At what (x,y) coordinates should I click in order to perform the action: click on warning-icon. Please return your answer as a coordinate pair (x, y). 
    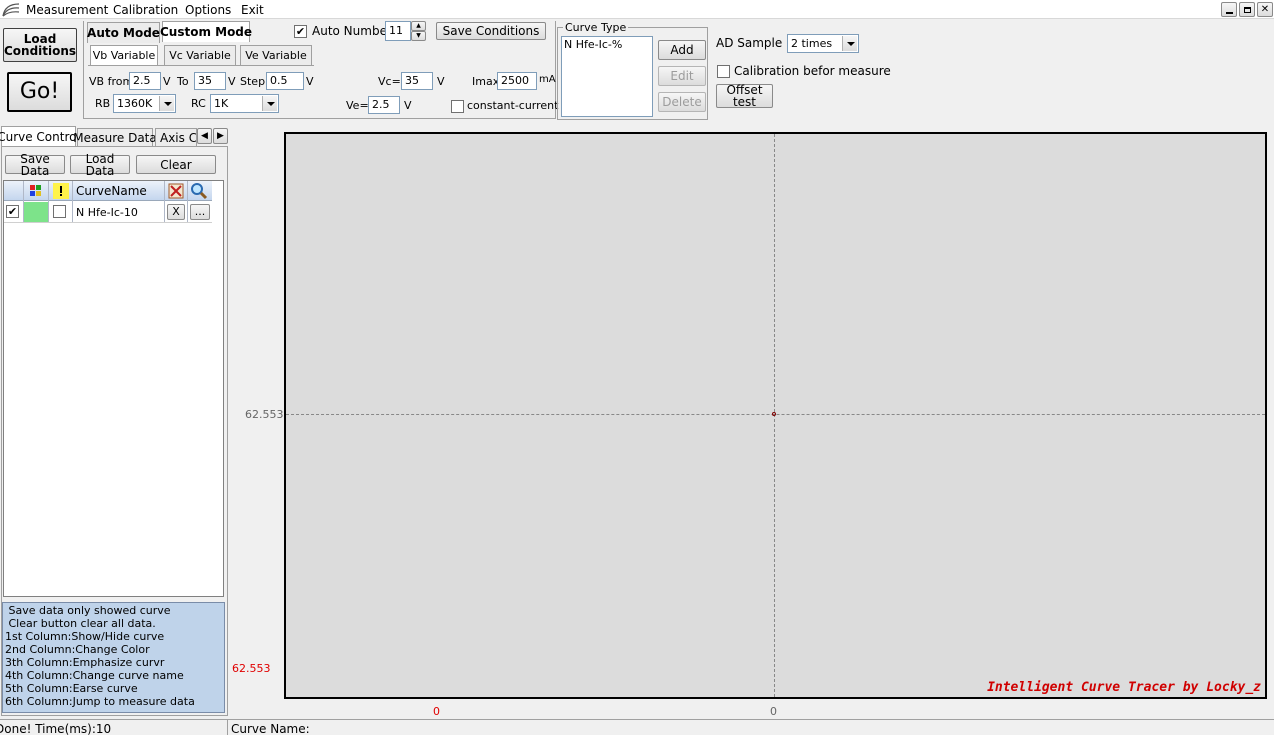
    Looking at the image, I should click on (61, 191).